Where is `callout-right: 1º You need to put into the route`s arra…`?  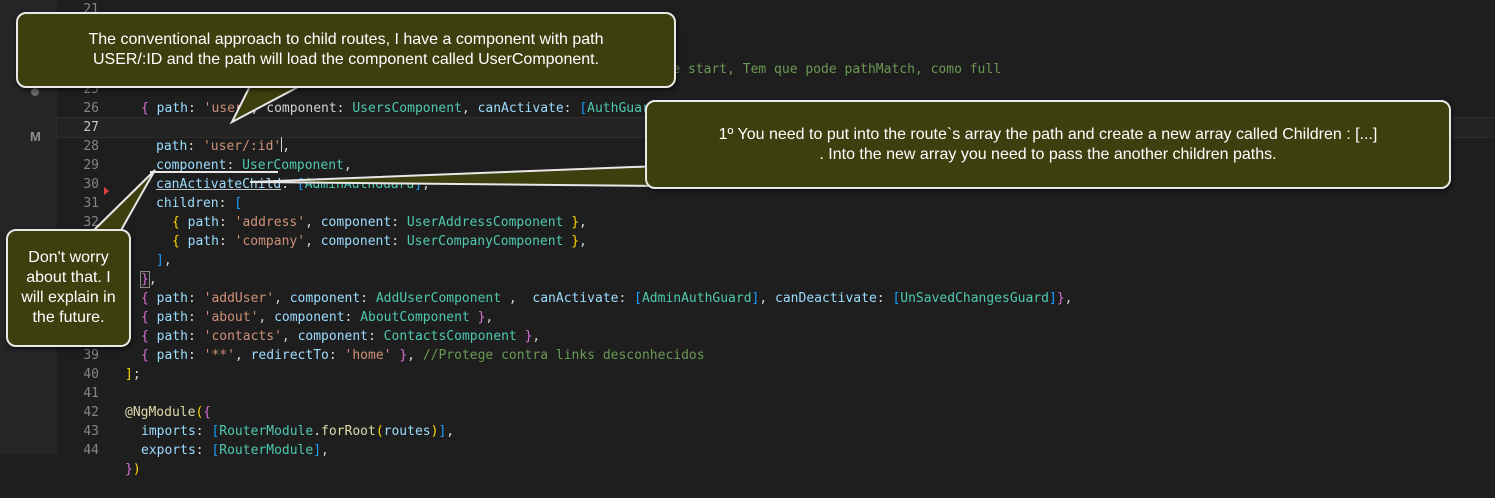 callout-right: 1º You need to put into the route`s arra… is located at coordinates (1048, 144).